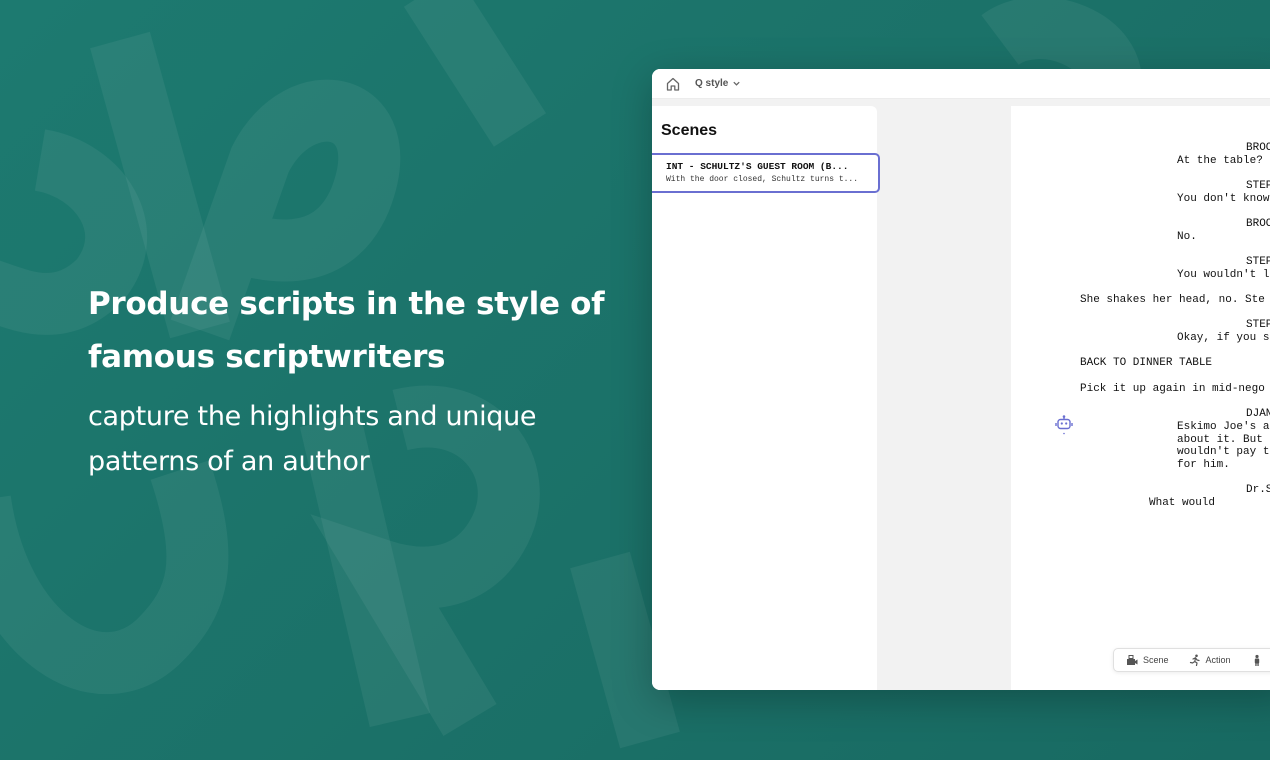 This screenshot has height=760, width=1270. Describe the element at coordinates (1187, 237) in the screenshot. I see `dialogue-line: No.` at that location.